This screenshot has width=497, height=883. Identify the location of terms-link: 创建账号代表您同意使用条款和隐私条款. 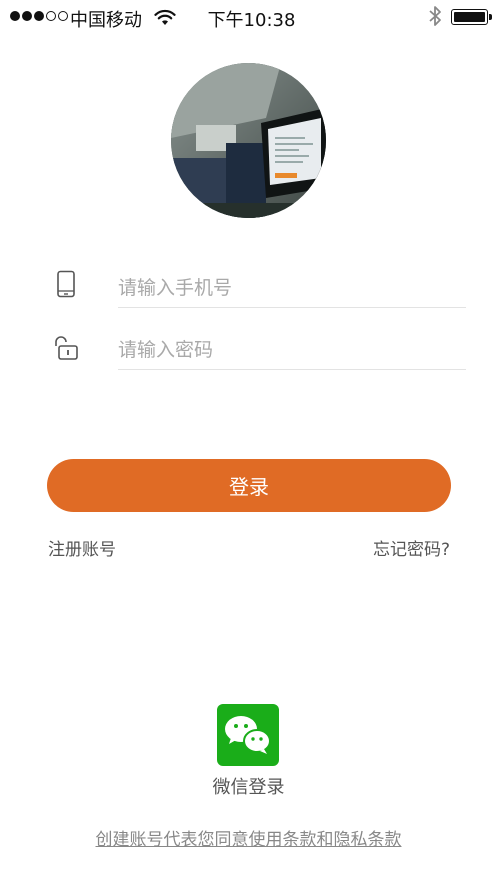
(248, 837).